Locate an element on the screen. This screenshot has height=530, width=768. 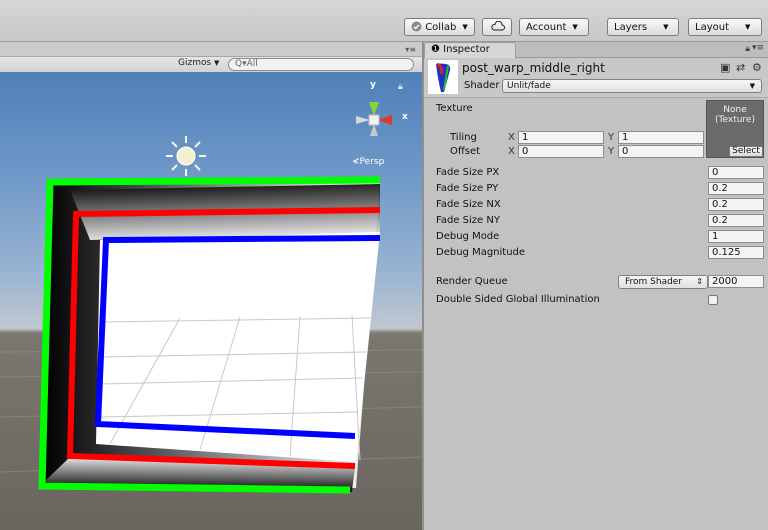
double-sided-gi-label: Double Sided Global Illumination is located at coordinates (518, 299).